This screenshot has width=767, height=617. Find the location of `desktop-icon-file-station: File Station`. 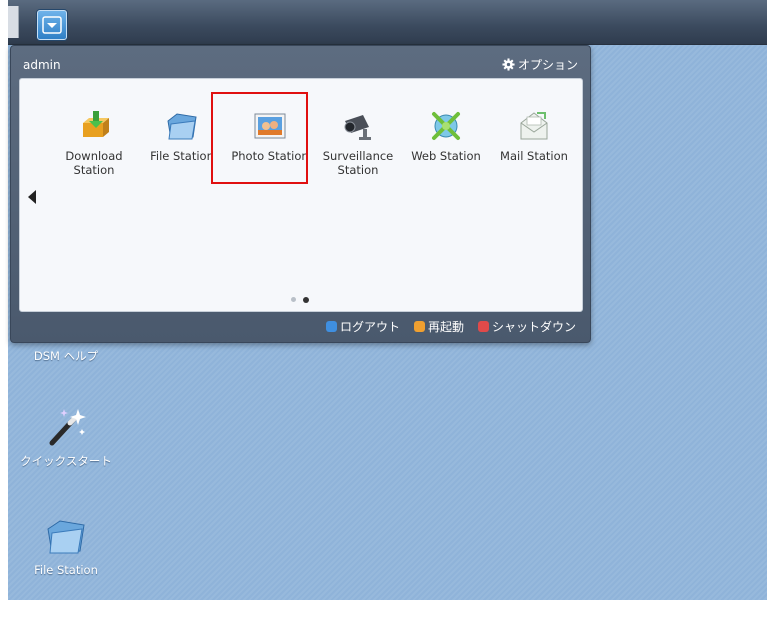

desktop-icon-file-station: File Station is located at coordinates (66, 546).